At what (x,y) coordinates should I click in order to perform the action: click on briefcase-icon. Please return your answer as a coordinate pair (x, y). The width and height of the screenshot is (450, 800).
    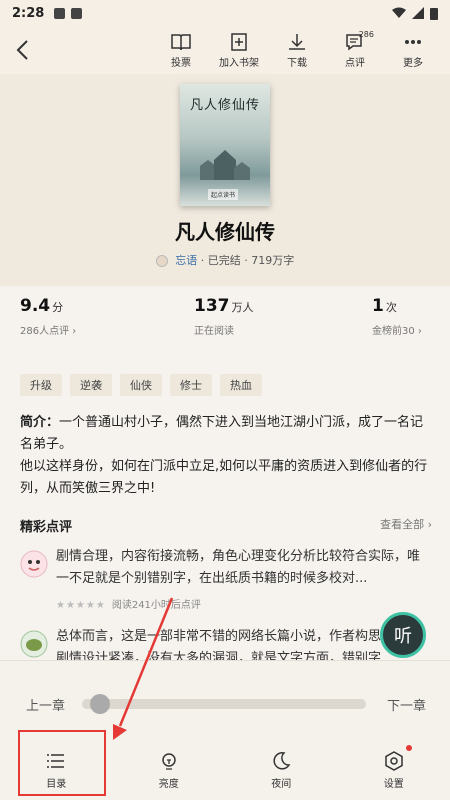
    Looking at the image, I should click on (77, 13).